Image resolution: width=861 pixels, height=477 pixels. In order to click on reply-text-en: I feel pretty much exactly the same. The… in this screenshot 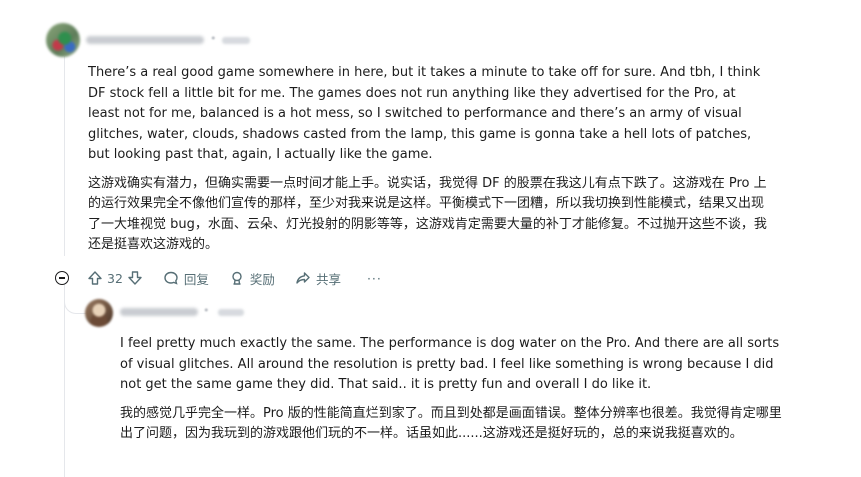, I will do `click(450, 364)`.